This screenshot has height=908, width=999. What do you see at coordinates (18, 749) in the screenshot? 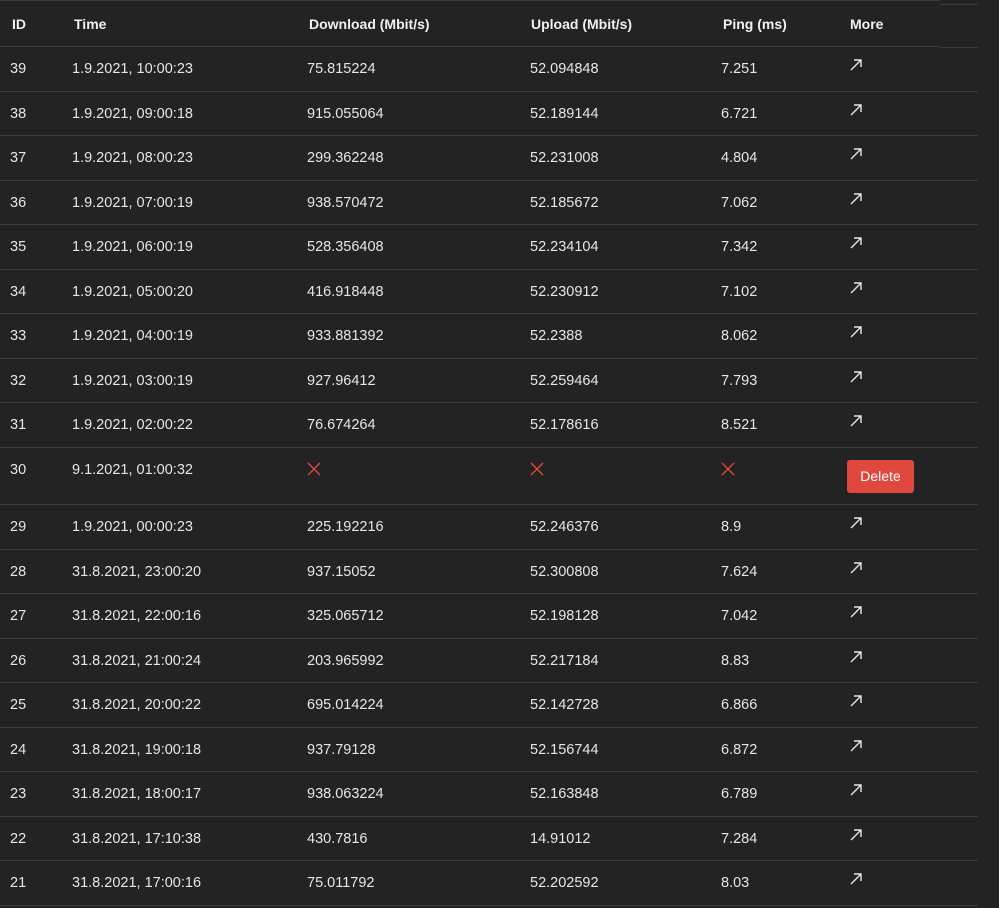
I see `cell-id: 24` at bounding box center [18, 749].